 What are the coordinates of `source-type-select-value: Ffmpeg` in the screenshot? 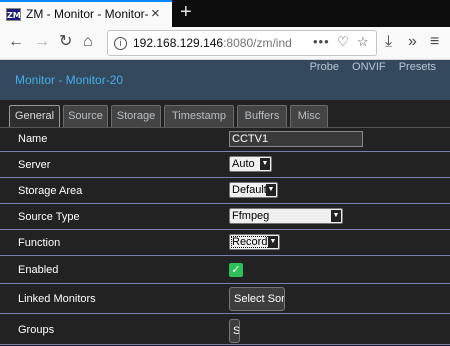 It's located at (251, 216).